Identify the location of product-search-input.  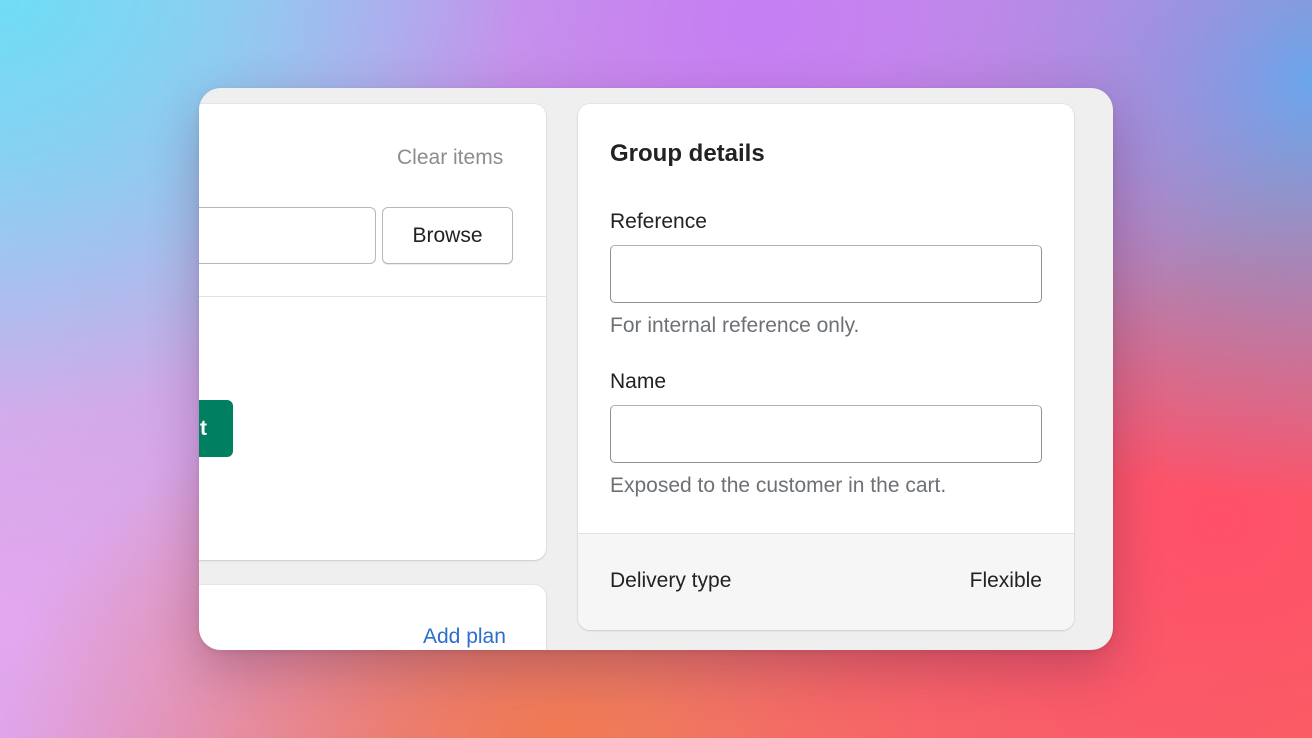
(287, 235).